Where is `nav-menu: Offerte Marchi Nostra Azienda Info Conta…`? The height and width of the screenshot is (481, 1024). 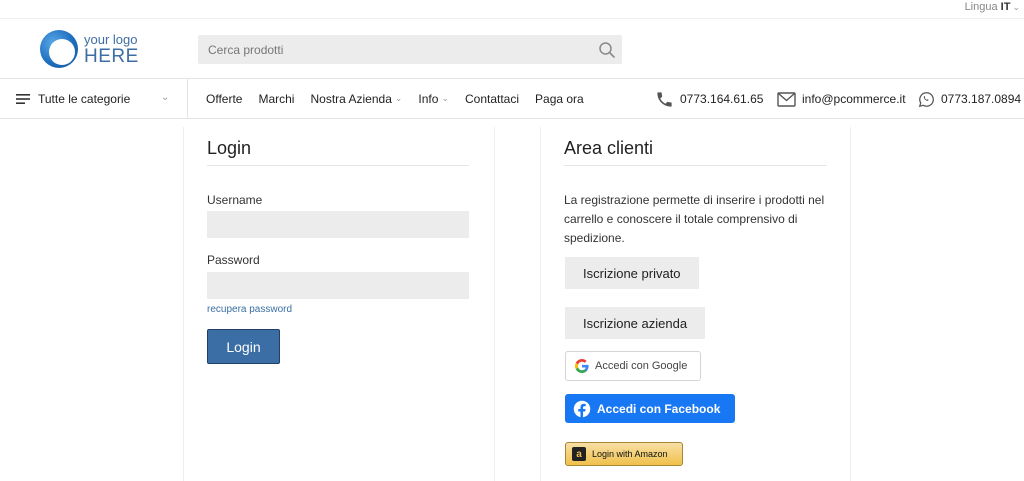 nav-menu: Offerte Marchi Nostra Azienda Info Conta… is located at coordinates (403, 99).